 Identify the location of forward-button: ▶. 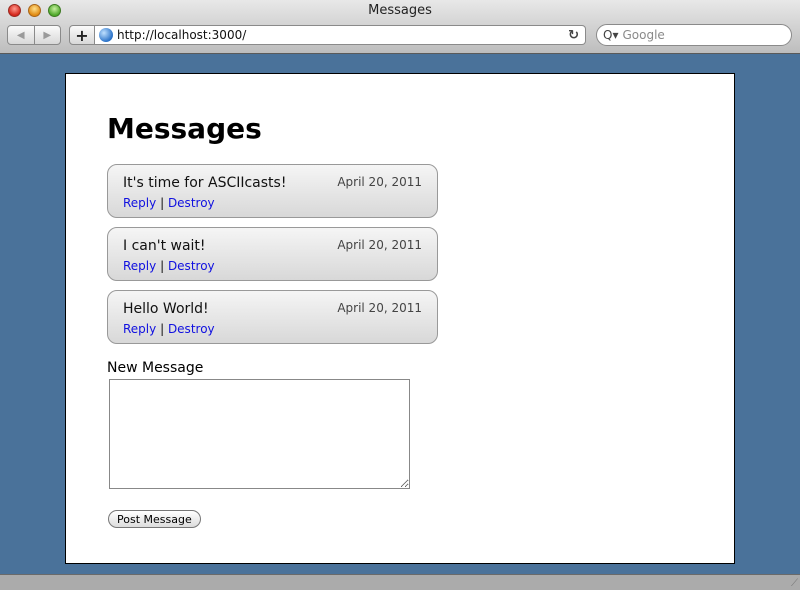
(48, 35).